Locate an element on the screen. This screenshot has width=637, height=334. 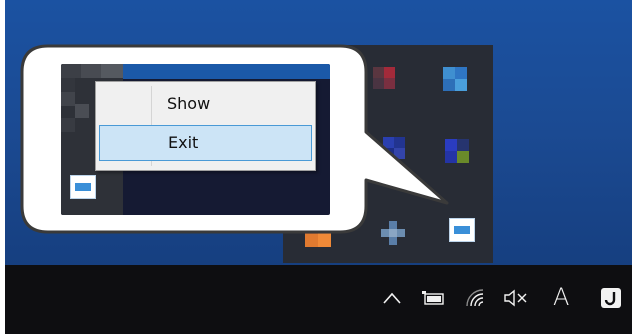
wifi-icon is located at coordinates (476, 298).